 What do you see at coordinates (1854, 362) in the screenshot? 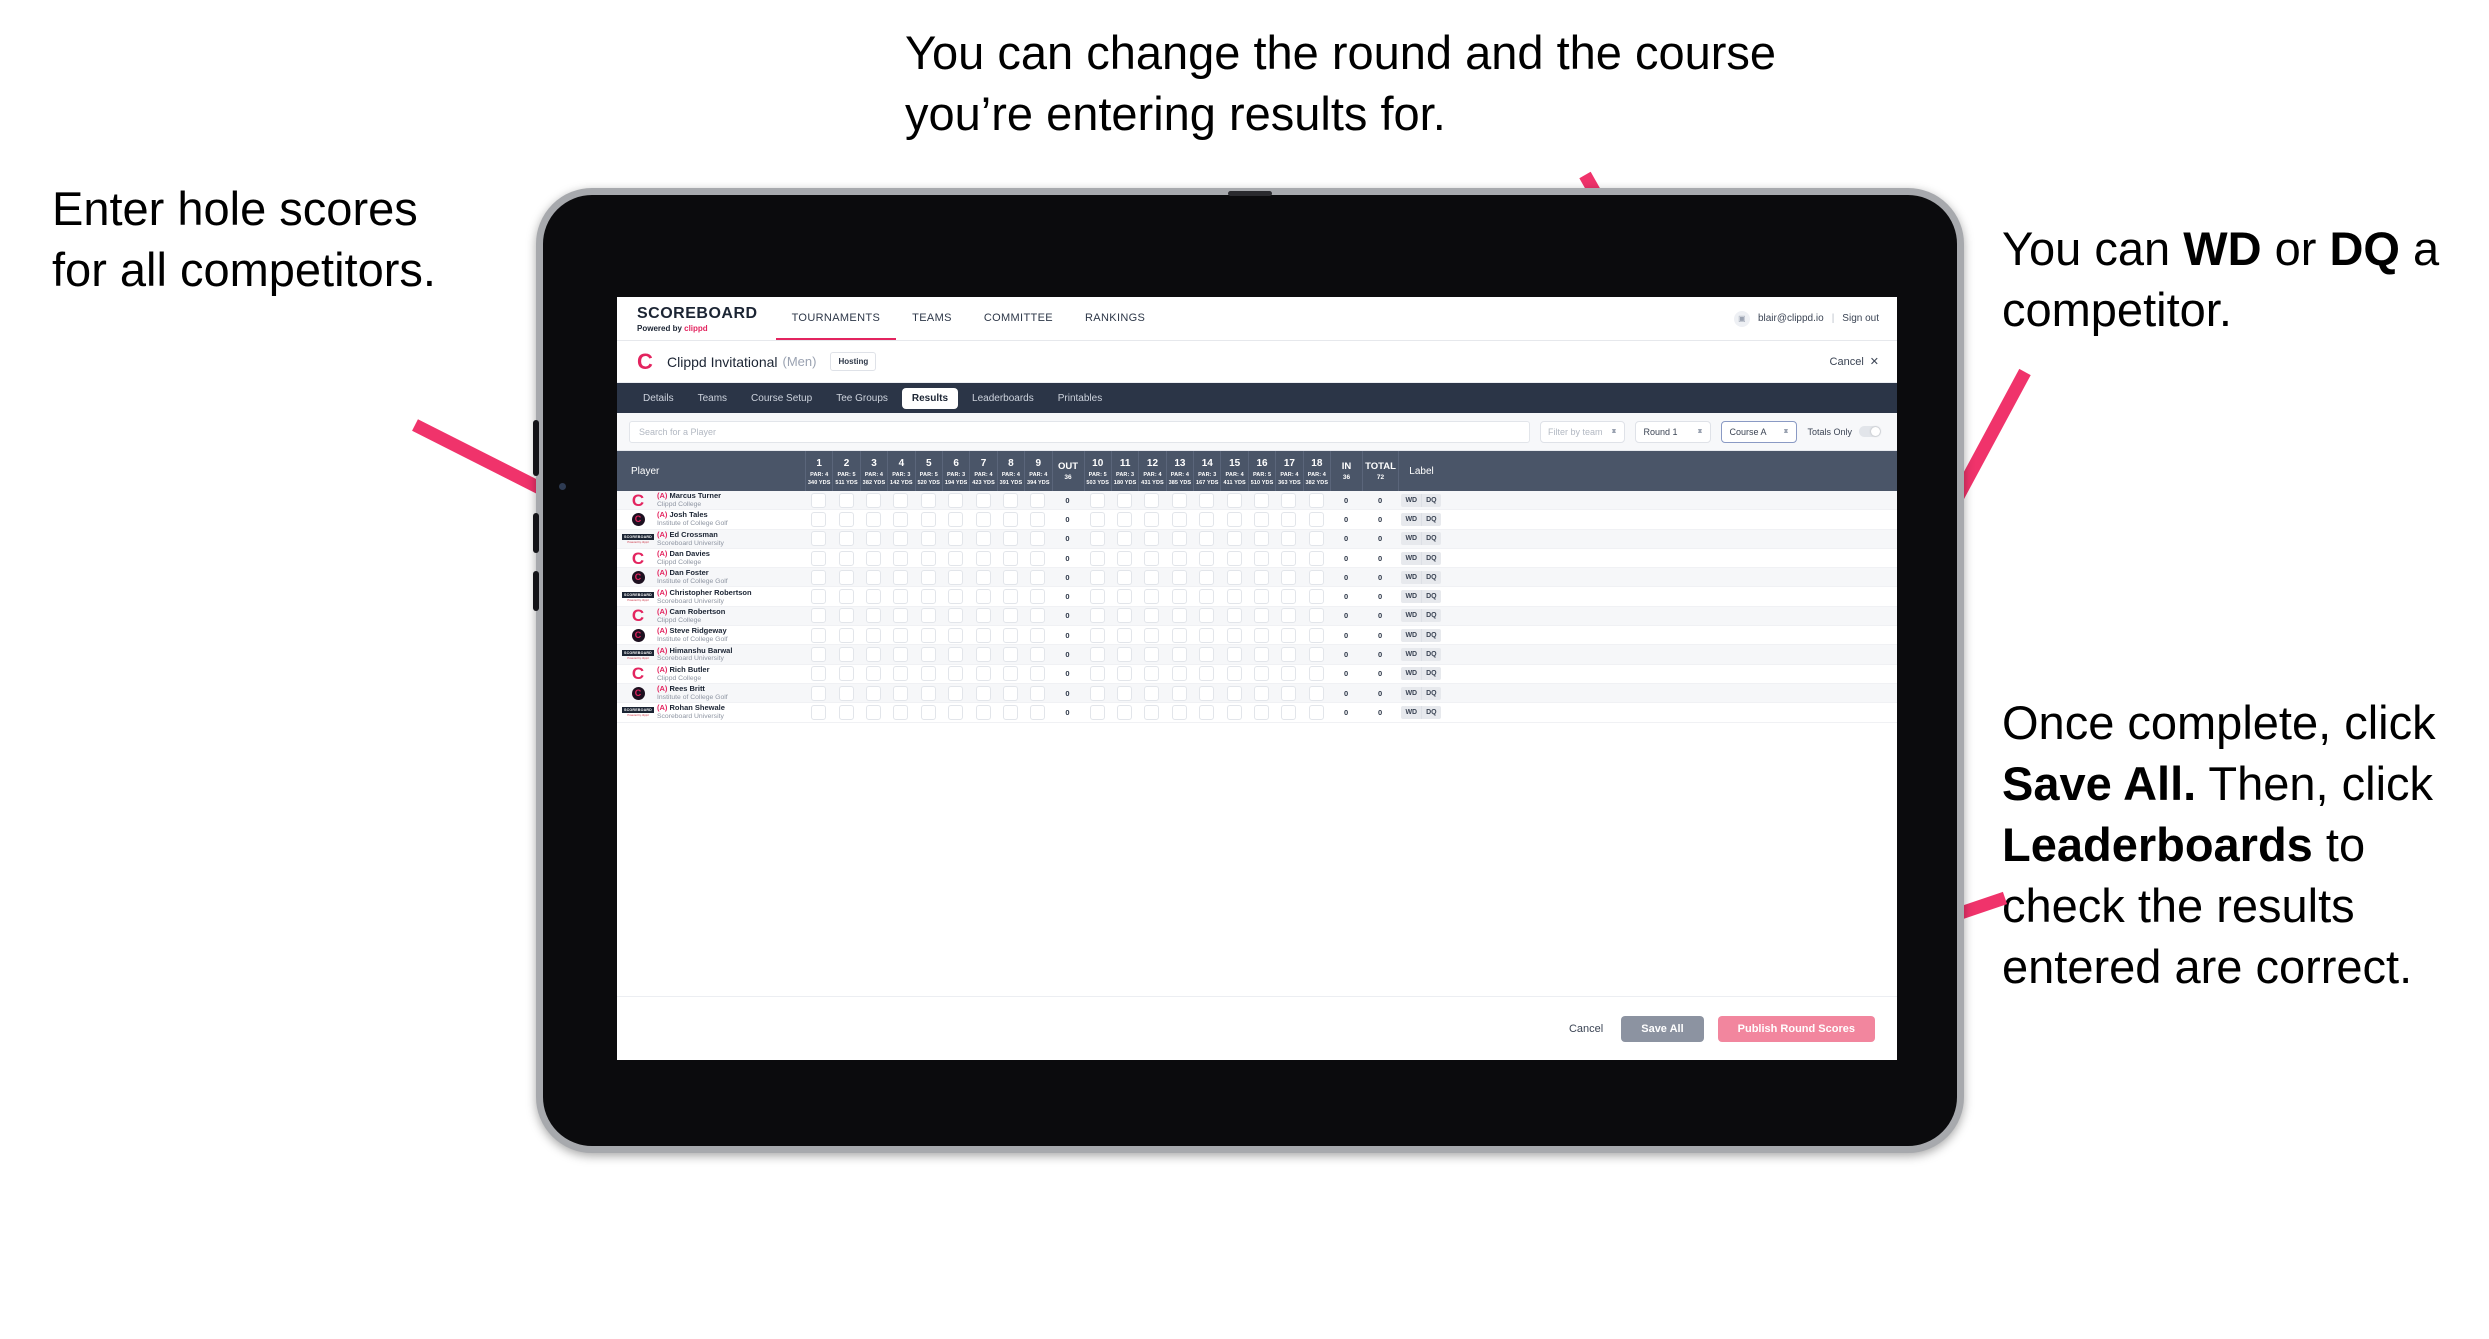
I see `cancel-tournament-button: Cancel ✕` at bounding box center [1854, 362].